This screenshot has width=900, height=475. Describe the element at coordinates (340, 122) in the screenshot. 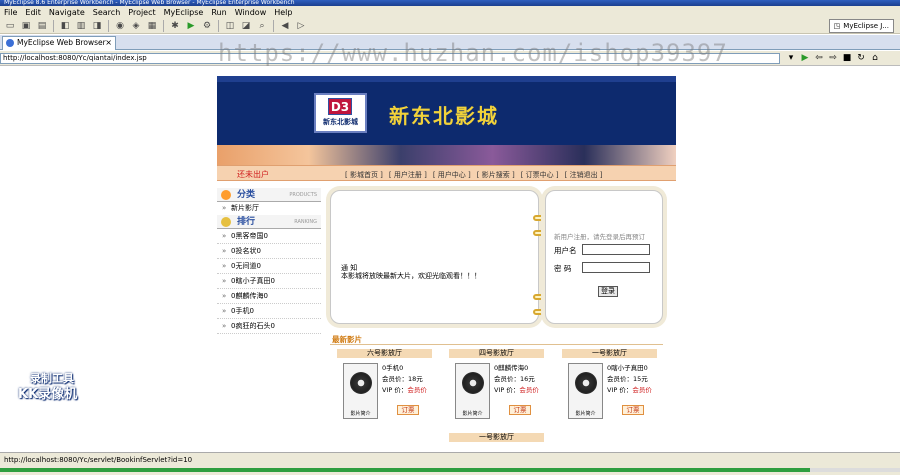

I see `logo-caption: 新东北影城` at that location.